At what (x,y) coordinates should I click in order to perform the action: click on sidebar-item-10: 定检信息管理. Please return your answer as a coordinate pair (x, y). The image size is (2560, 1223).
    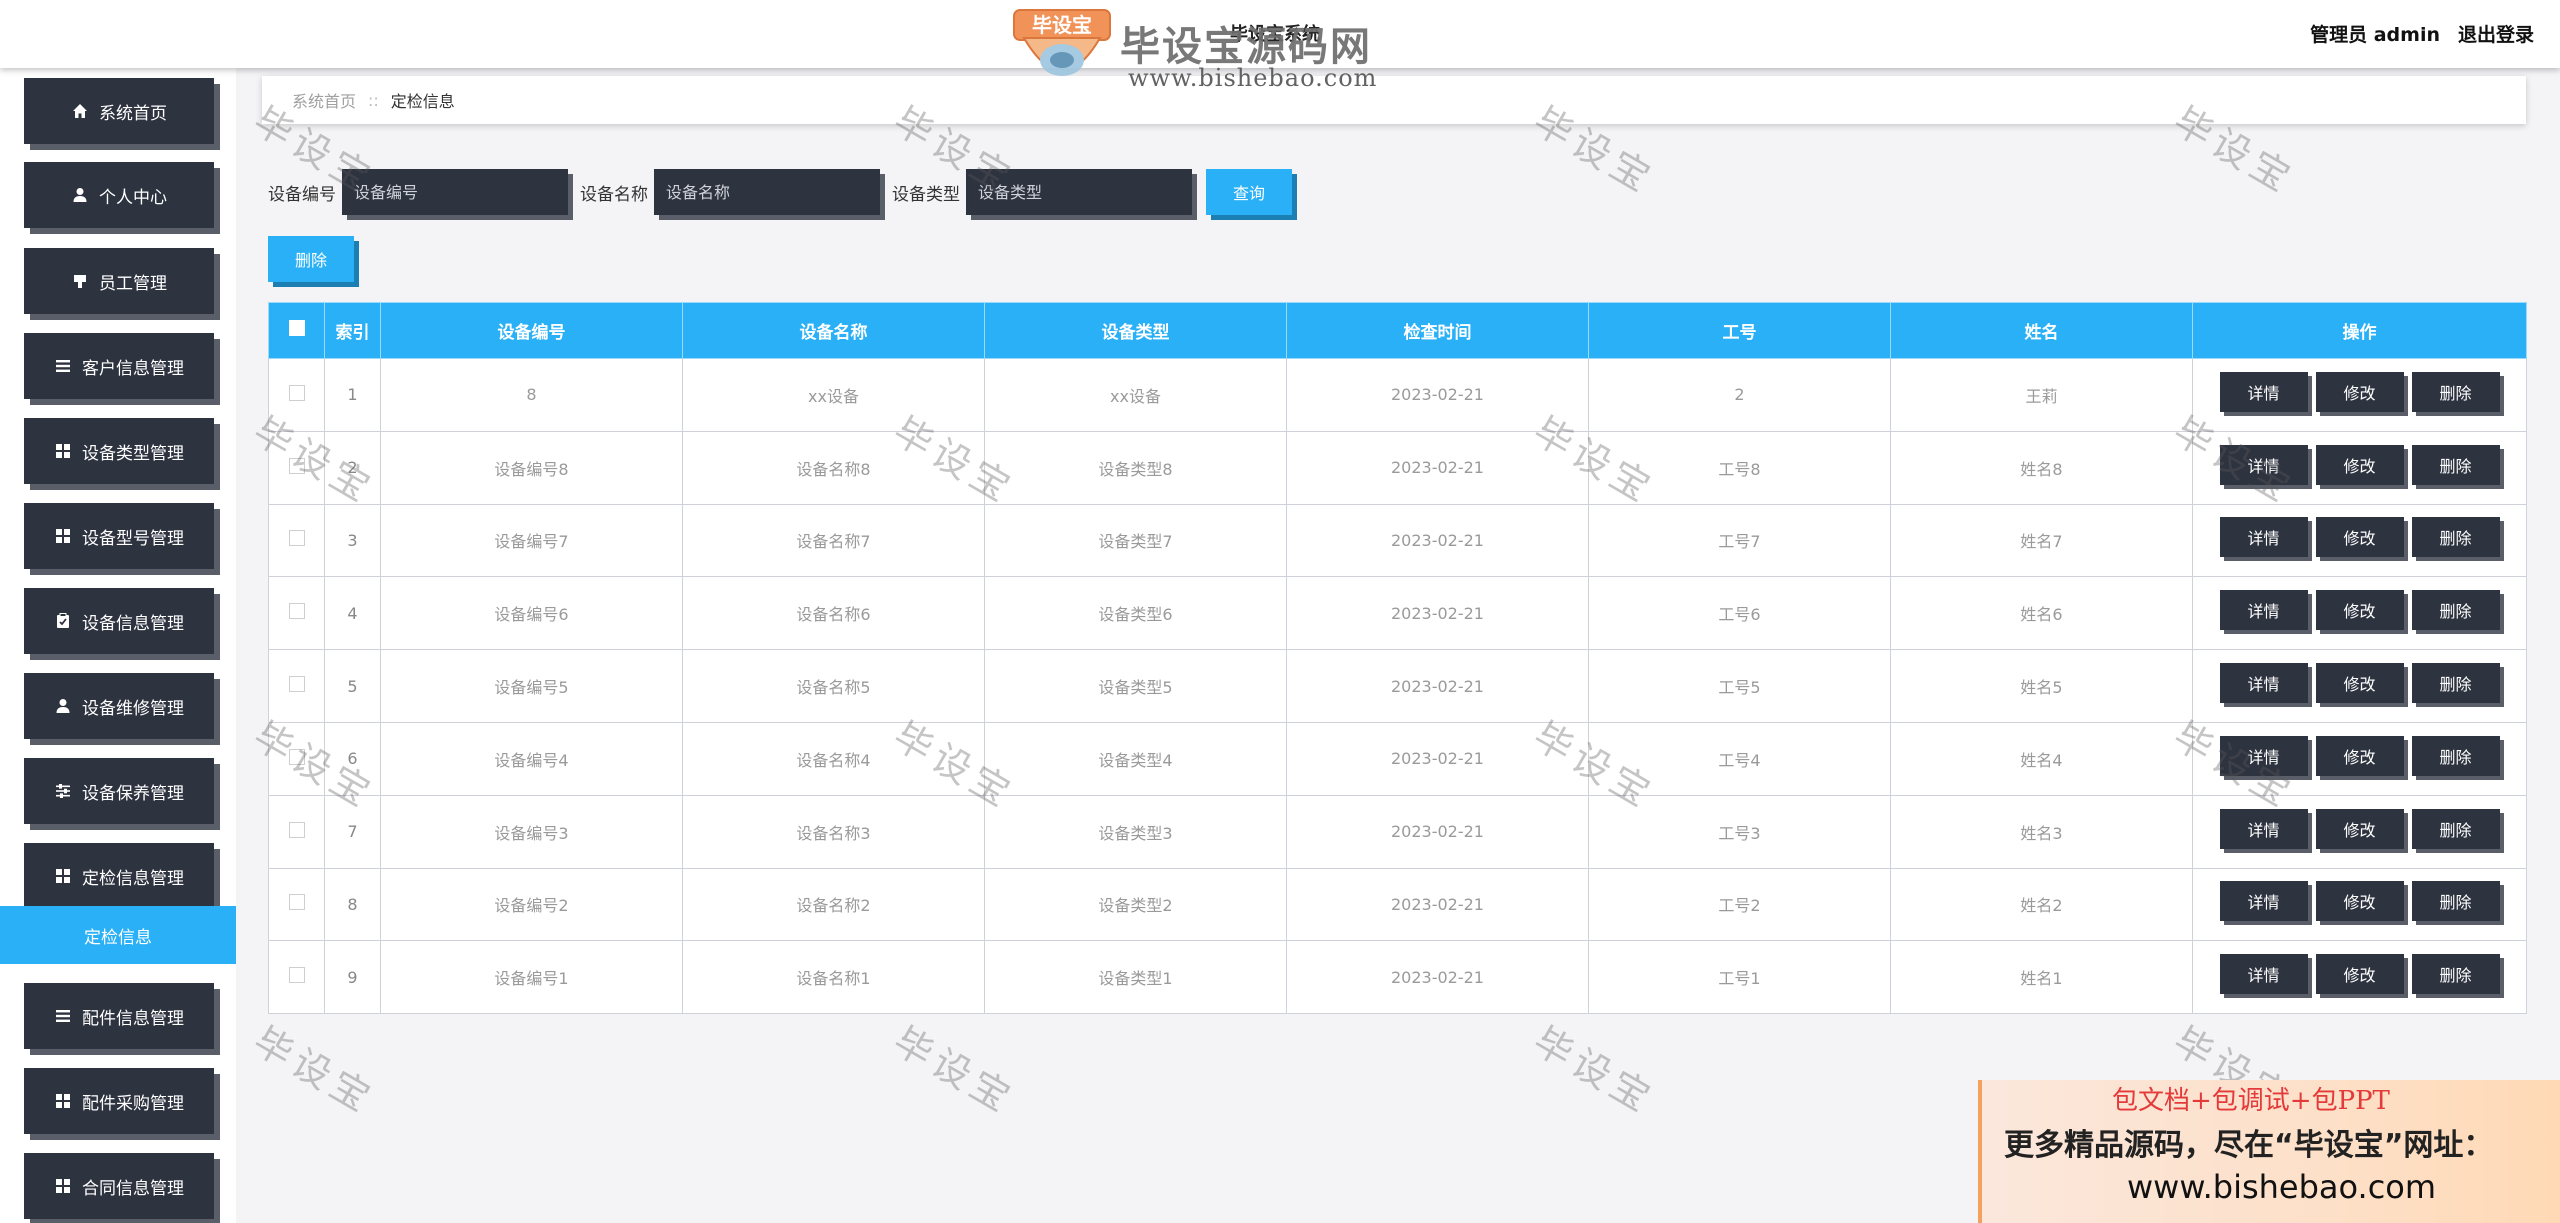
    Looking at the image, I should click on (119, 876).